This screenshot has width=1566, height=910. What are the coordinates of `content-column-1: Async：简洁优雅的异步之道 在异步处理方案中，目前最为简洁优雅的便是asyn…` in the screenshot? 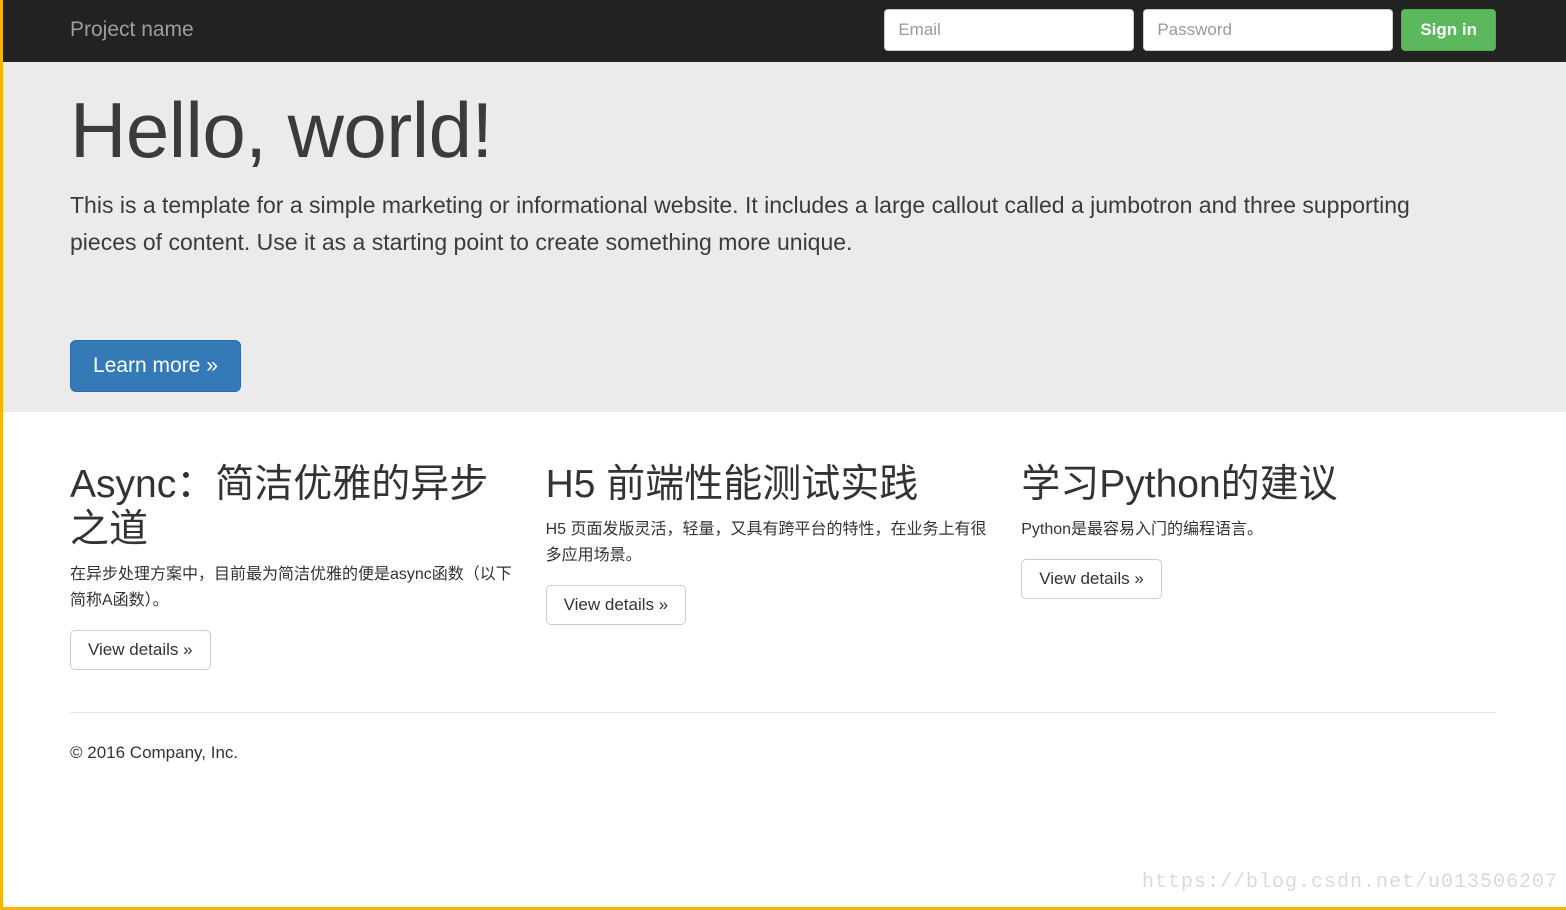 It's located at (308, 566).